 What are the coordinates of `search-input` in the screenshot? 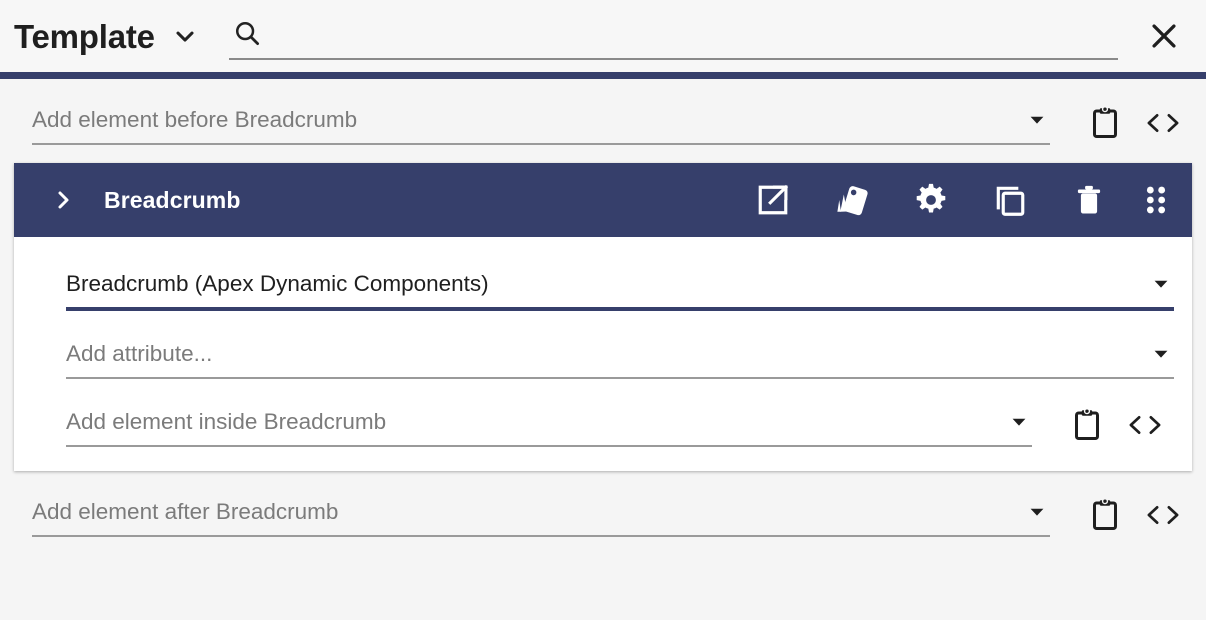 It's located at (673, 36).